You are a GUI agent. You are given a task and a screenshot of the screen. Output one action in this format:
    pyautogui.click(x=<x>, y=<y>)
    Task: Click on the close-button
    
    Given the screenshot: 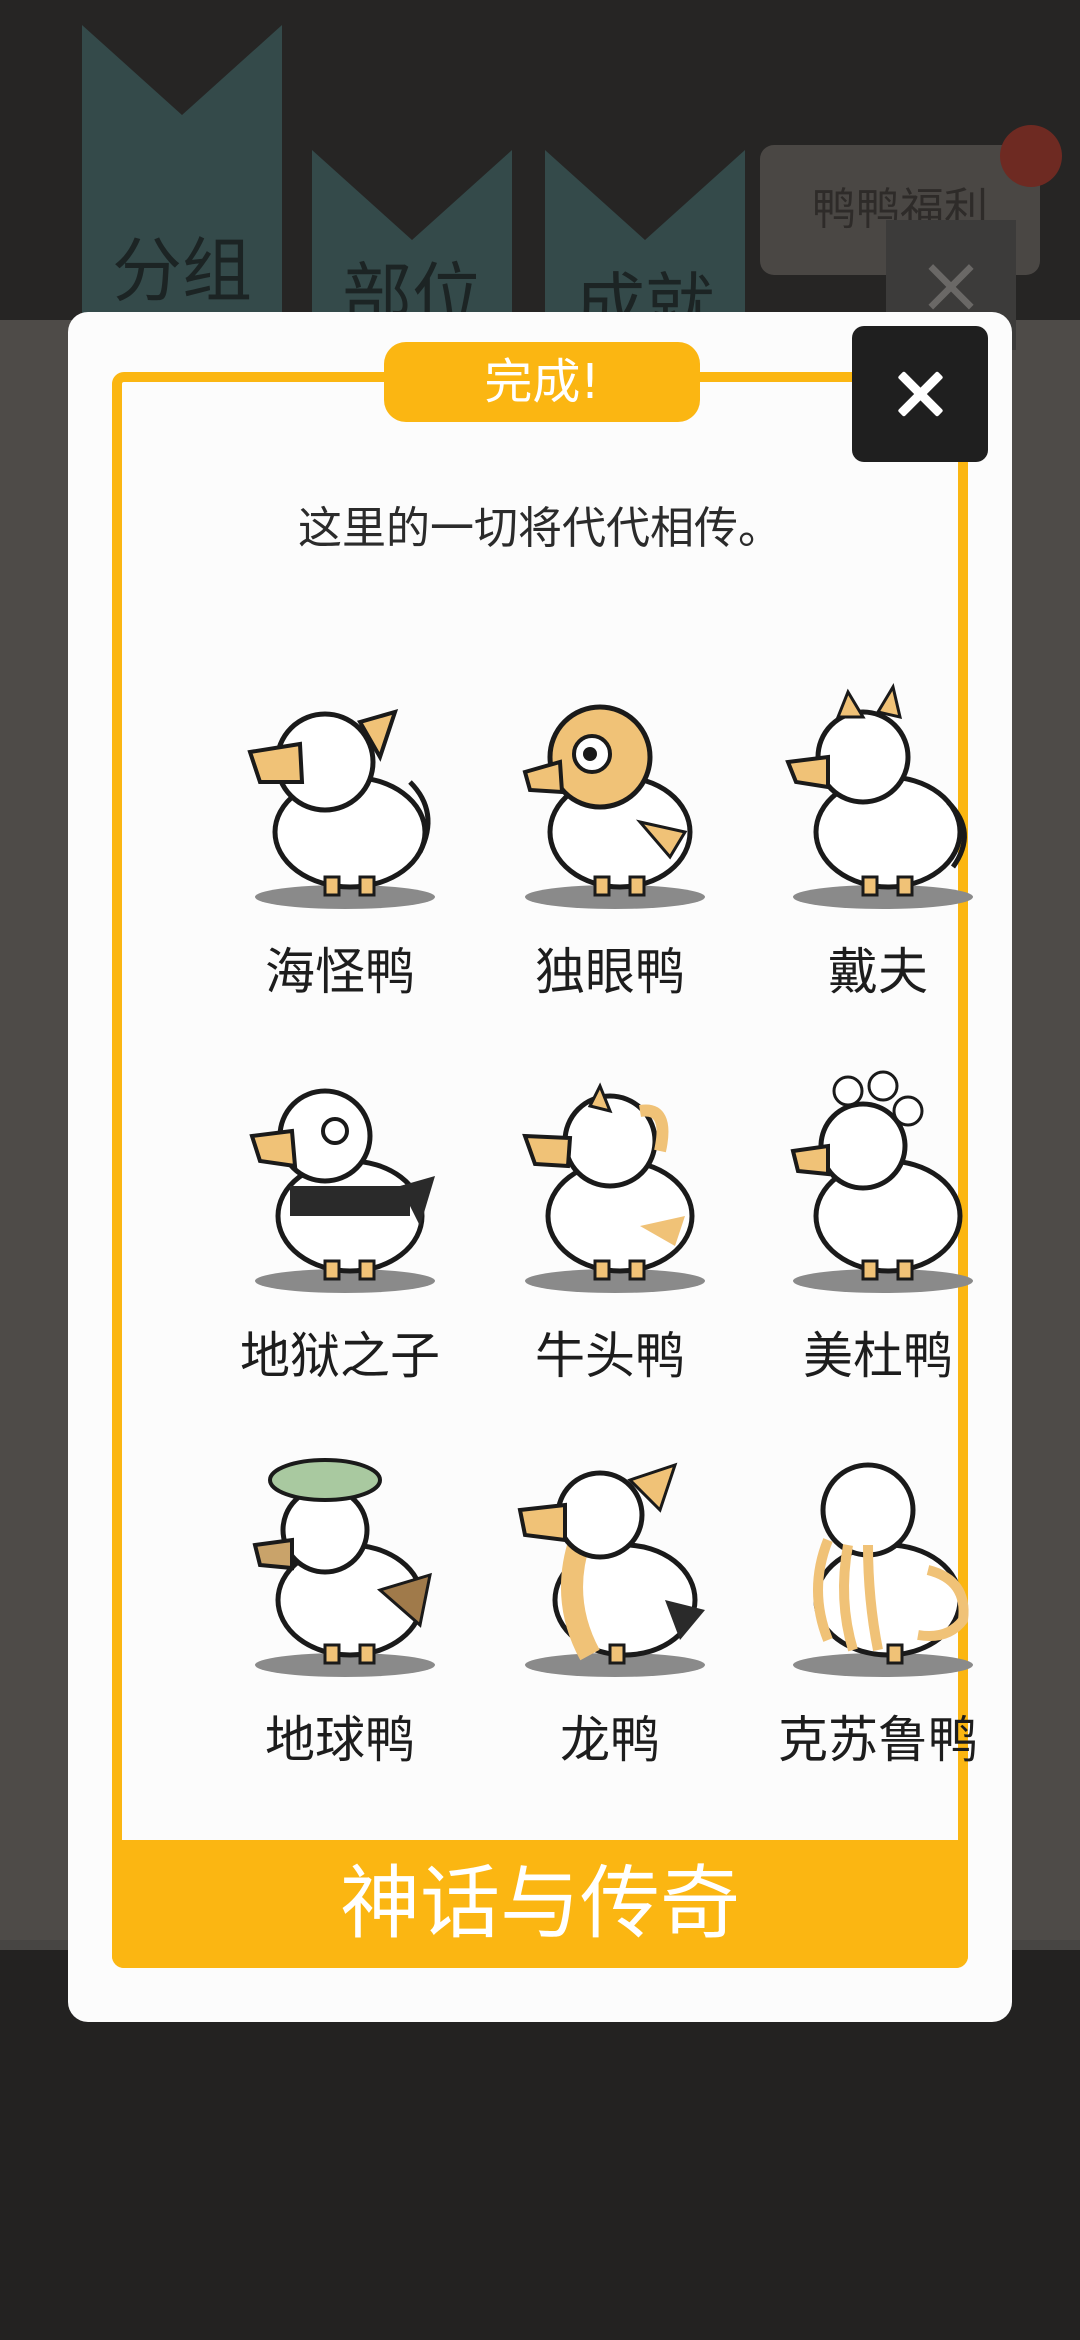 What is the action you would take?
    pyautogui.click(x=920, y=394)
    